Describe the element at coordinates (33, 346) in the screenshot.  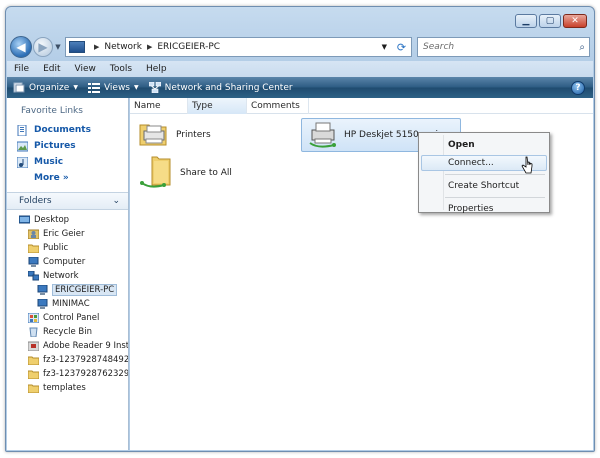
I see `installer-icon` at that location.